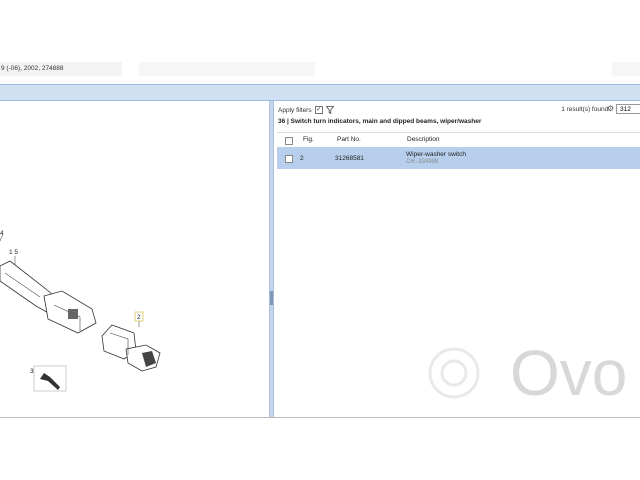  What do you see at coordinates (628, 109) in the screenshot?
I see `part-search-input: 312` at bounding box center [628, 109].